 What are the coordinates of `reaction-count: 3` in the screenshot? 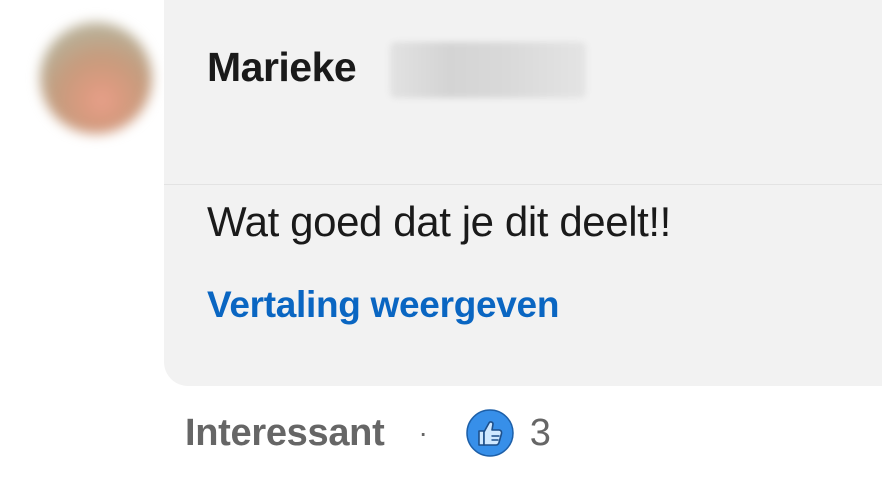 It's located at (540, 433).